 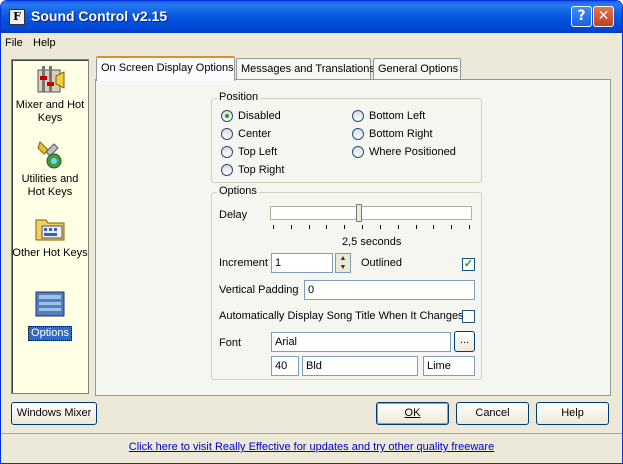 I want to click on help-label: Help, so click(x=572, y=413).